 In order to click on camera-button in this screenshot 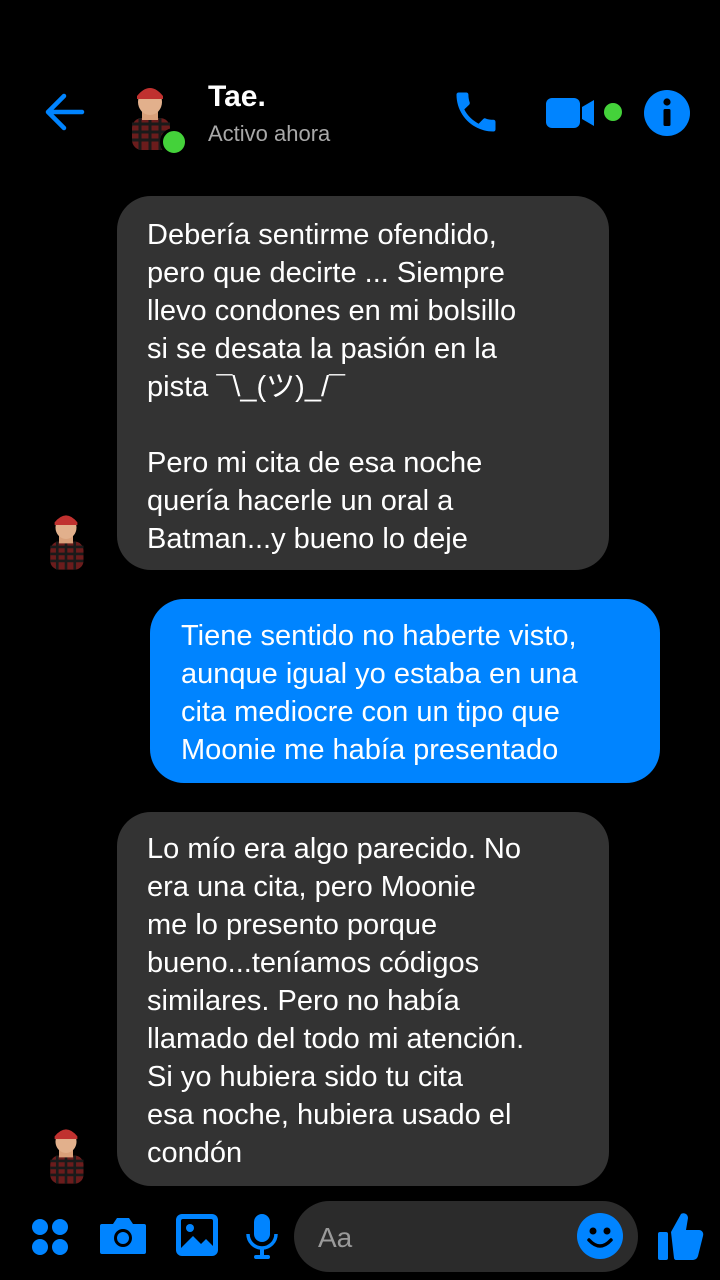, I will do `click(123, 1235)`.